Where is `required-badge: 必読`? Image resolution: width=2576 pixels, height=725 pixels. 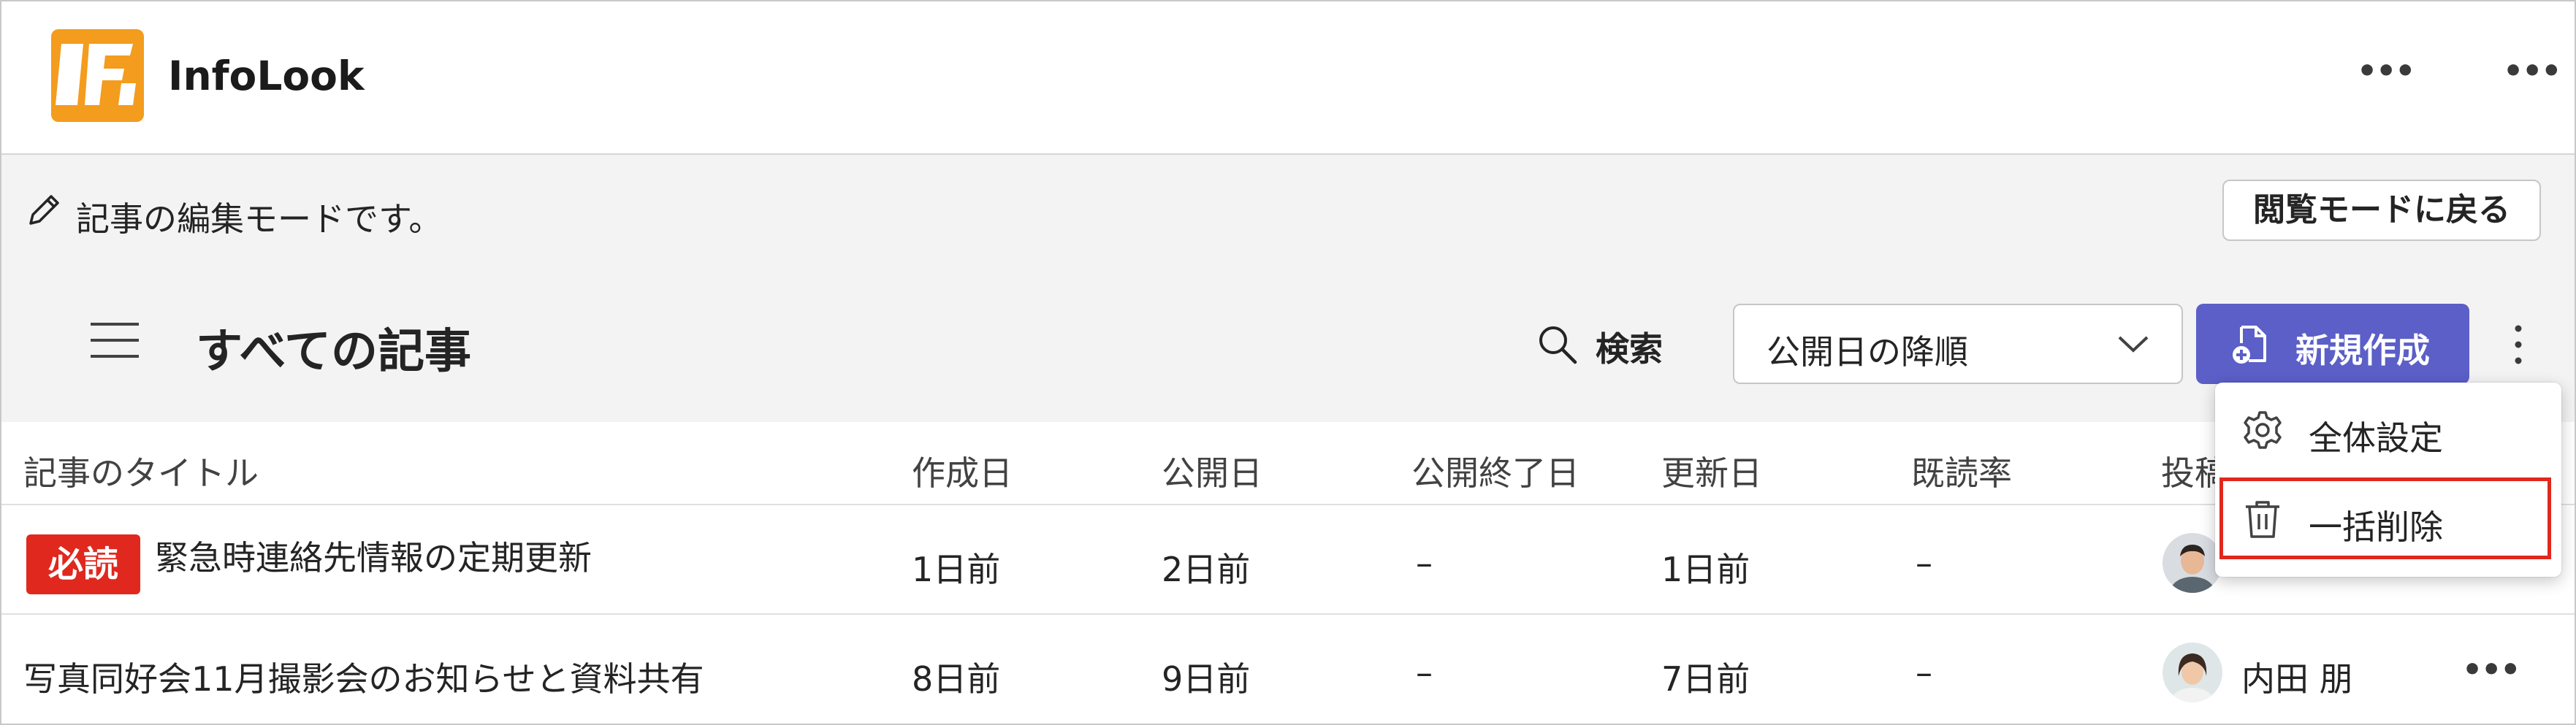
required-badge: 必読 is located at coordinates (83, 564).